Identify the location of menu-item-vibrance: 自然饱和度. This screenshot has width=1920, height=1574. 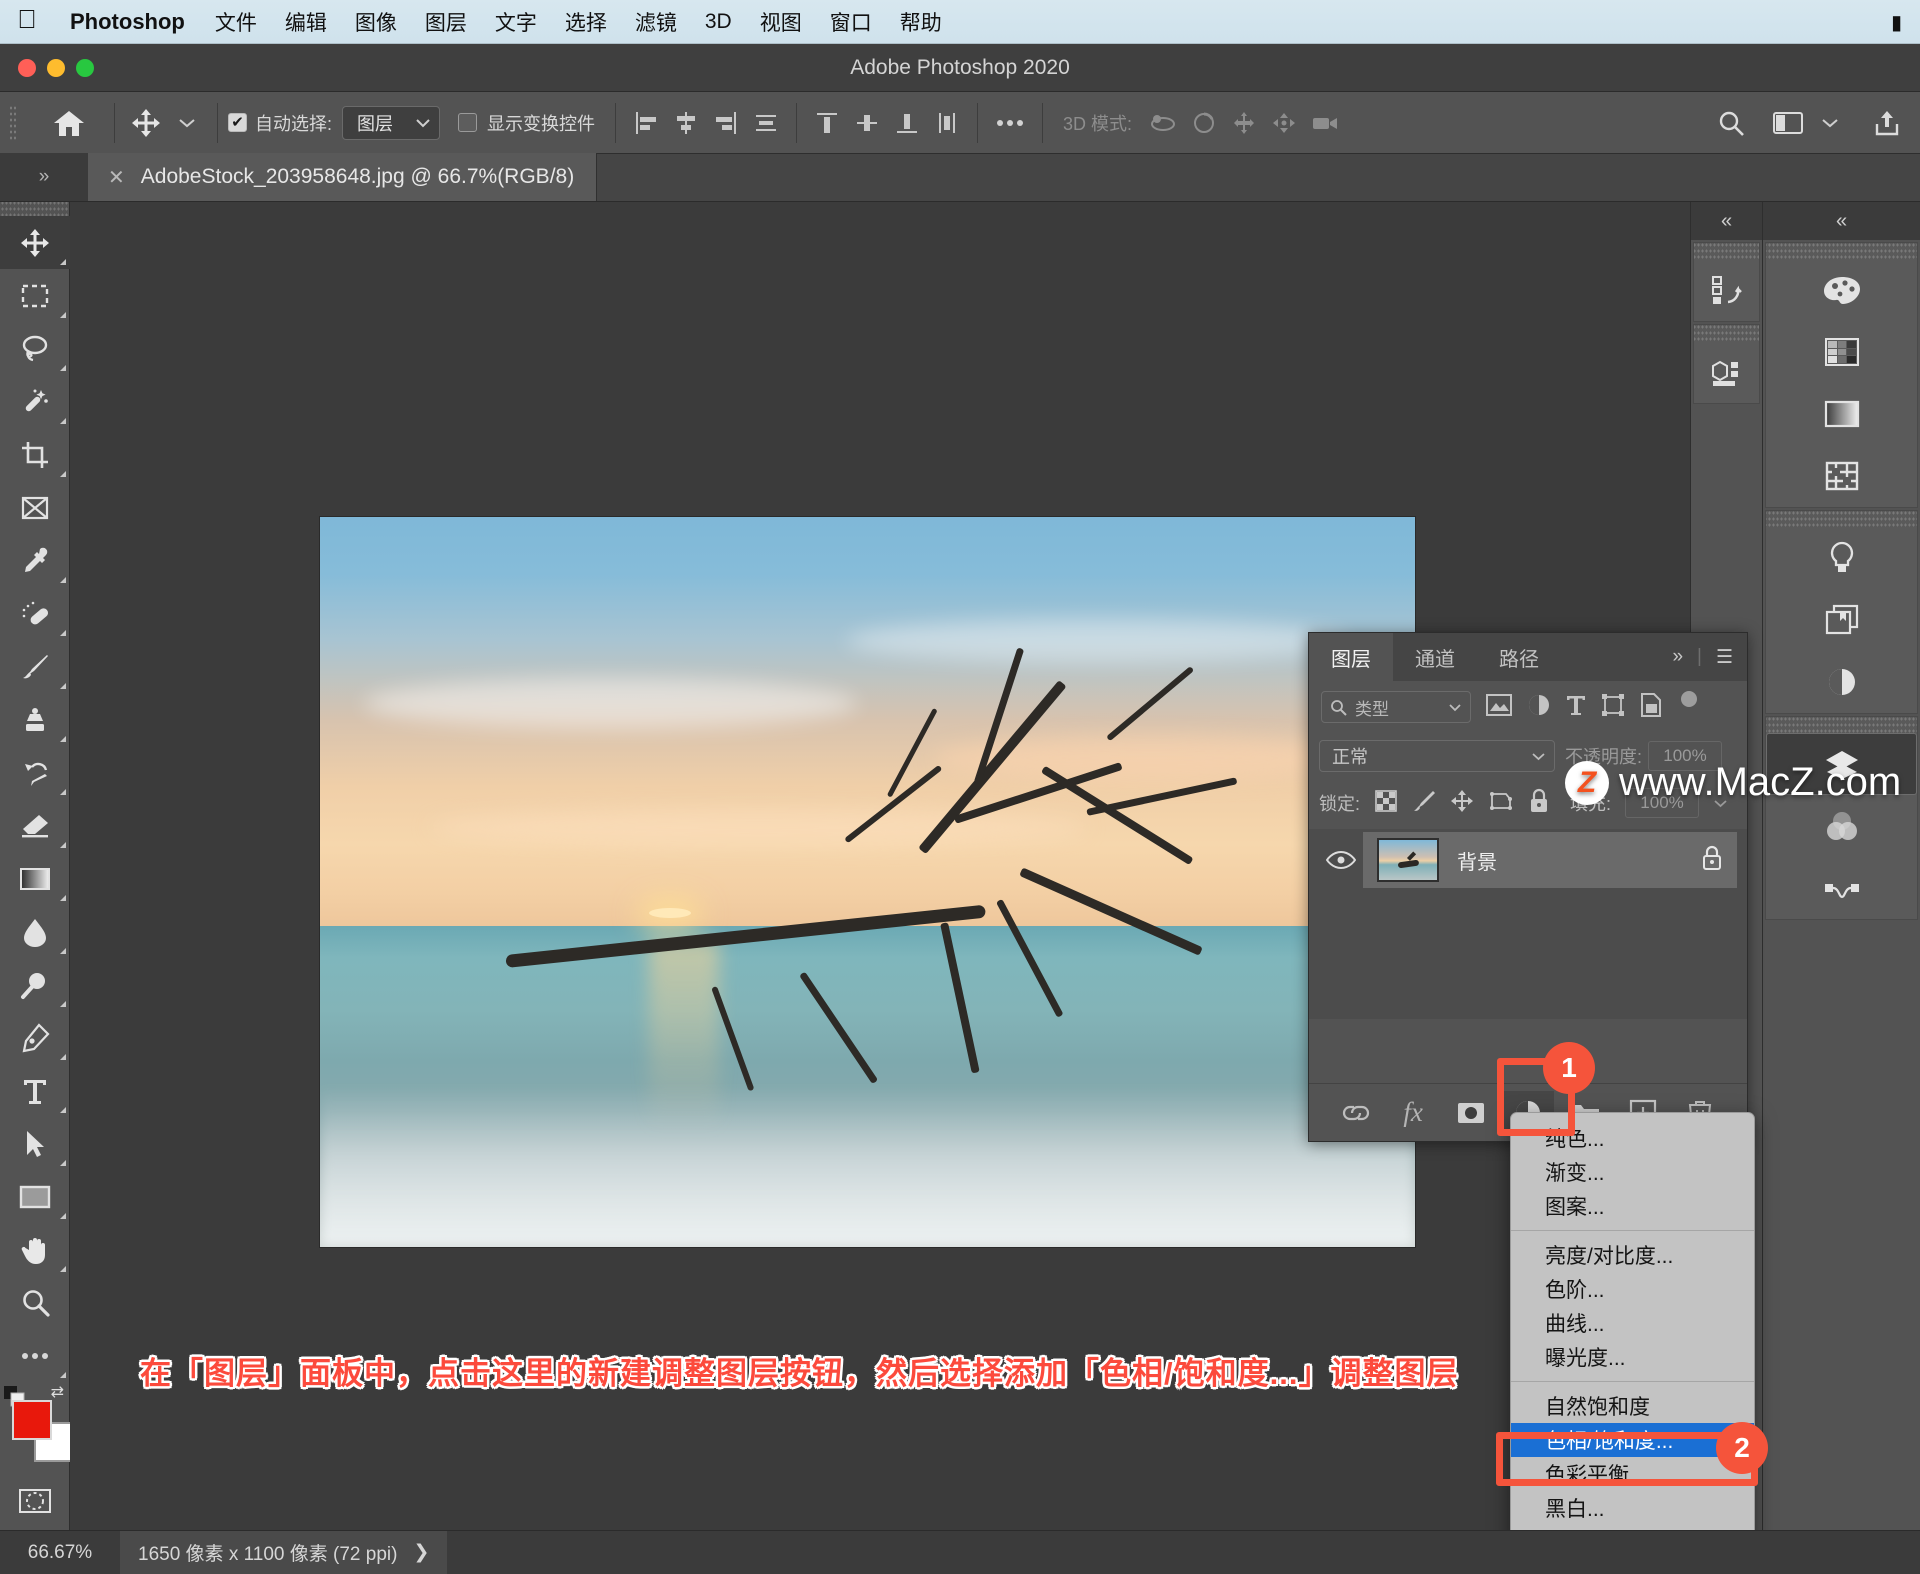
(1632, 1406).